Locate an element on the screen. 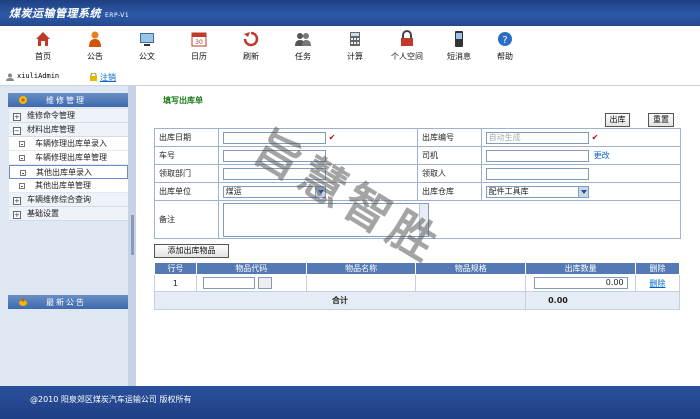 Image resolution: width=700 pixels, height=419 pixels. item-code-input is located at coordinates (228, 283).